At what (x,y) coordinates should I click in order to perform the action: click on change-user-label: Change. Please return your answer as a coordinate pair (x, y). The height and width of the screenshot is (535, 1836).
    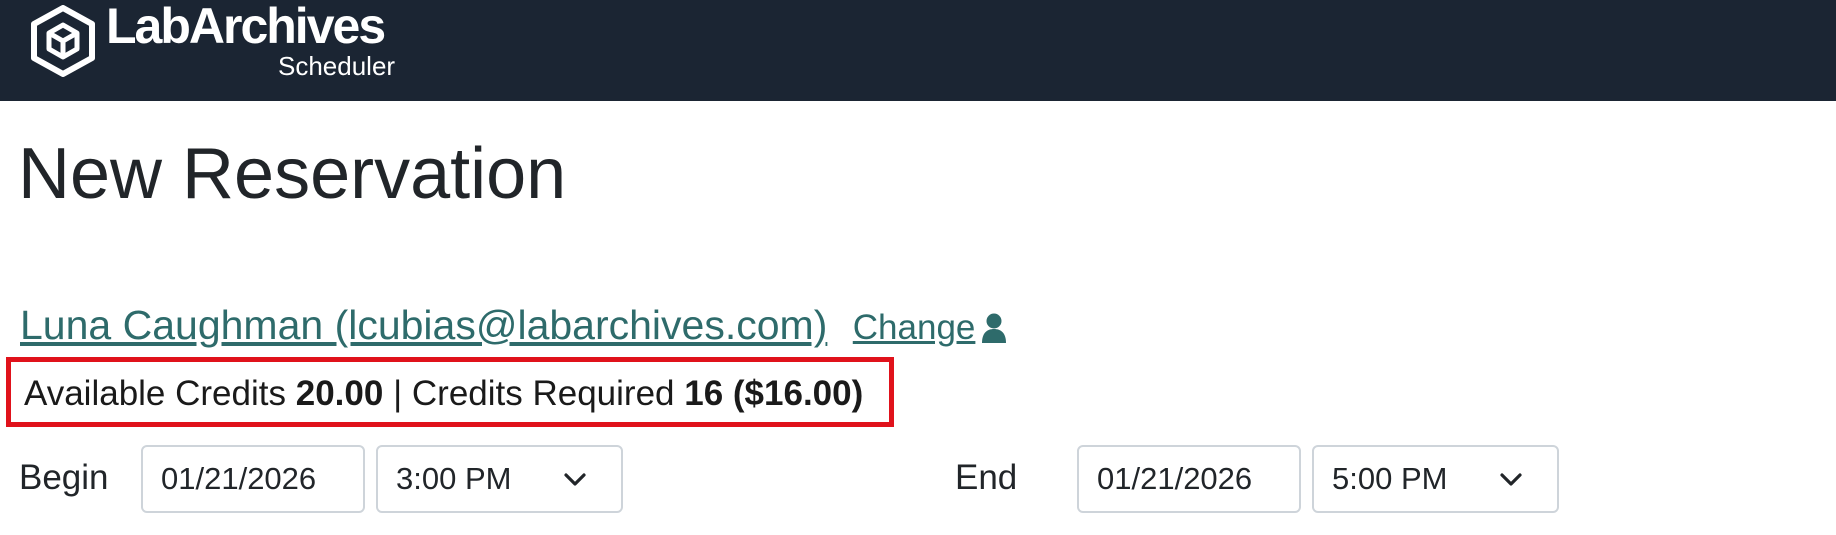
    Looking at the image, I should click on (914, 327).